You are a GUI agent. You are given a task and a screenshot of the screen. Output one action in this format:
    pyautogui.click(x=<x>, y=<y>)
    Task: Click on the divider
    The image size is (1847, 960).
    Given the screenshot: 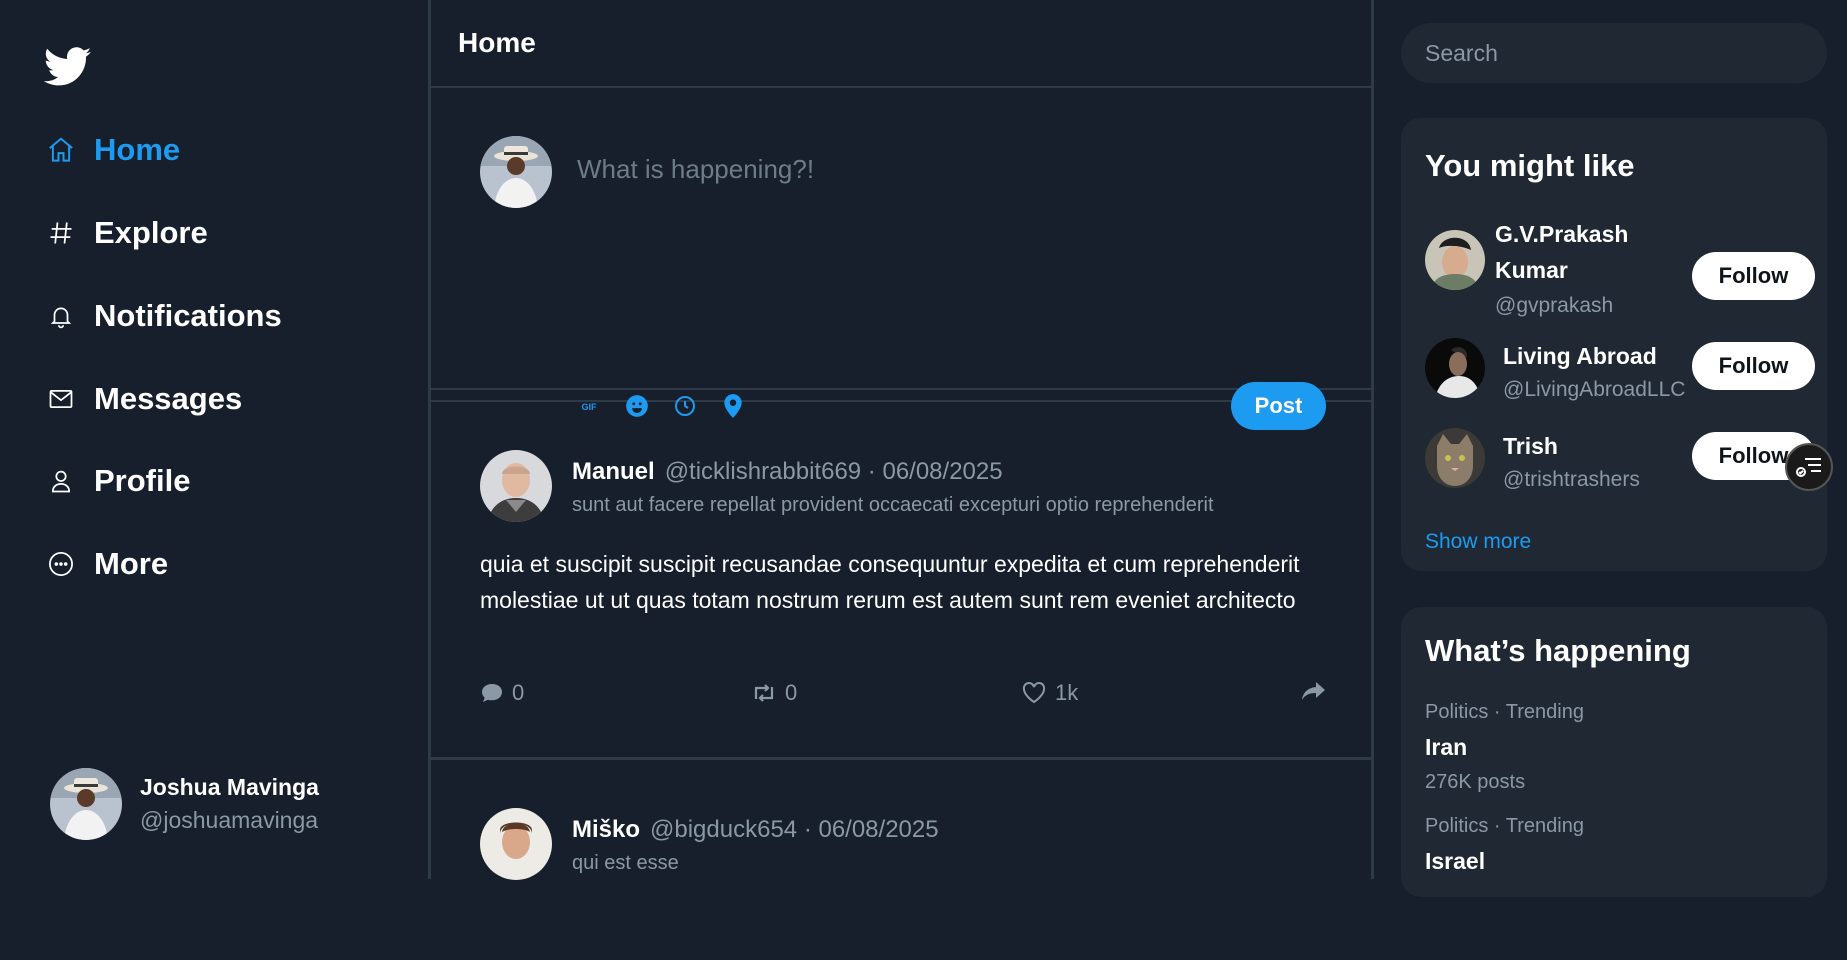 What is the action you would take?
    pyautogui.click(x=901, y=396)
    